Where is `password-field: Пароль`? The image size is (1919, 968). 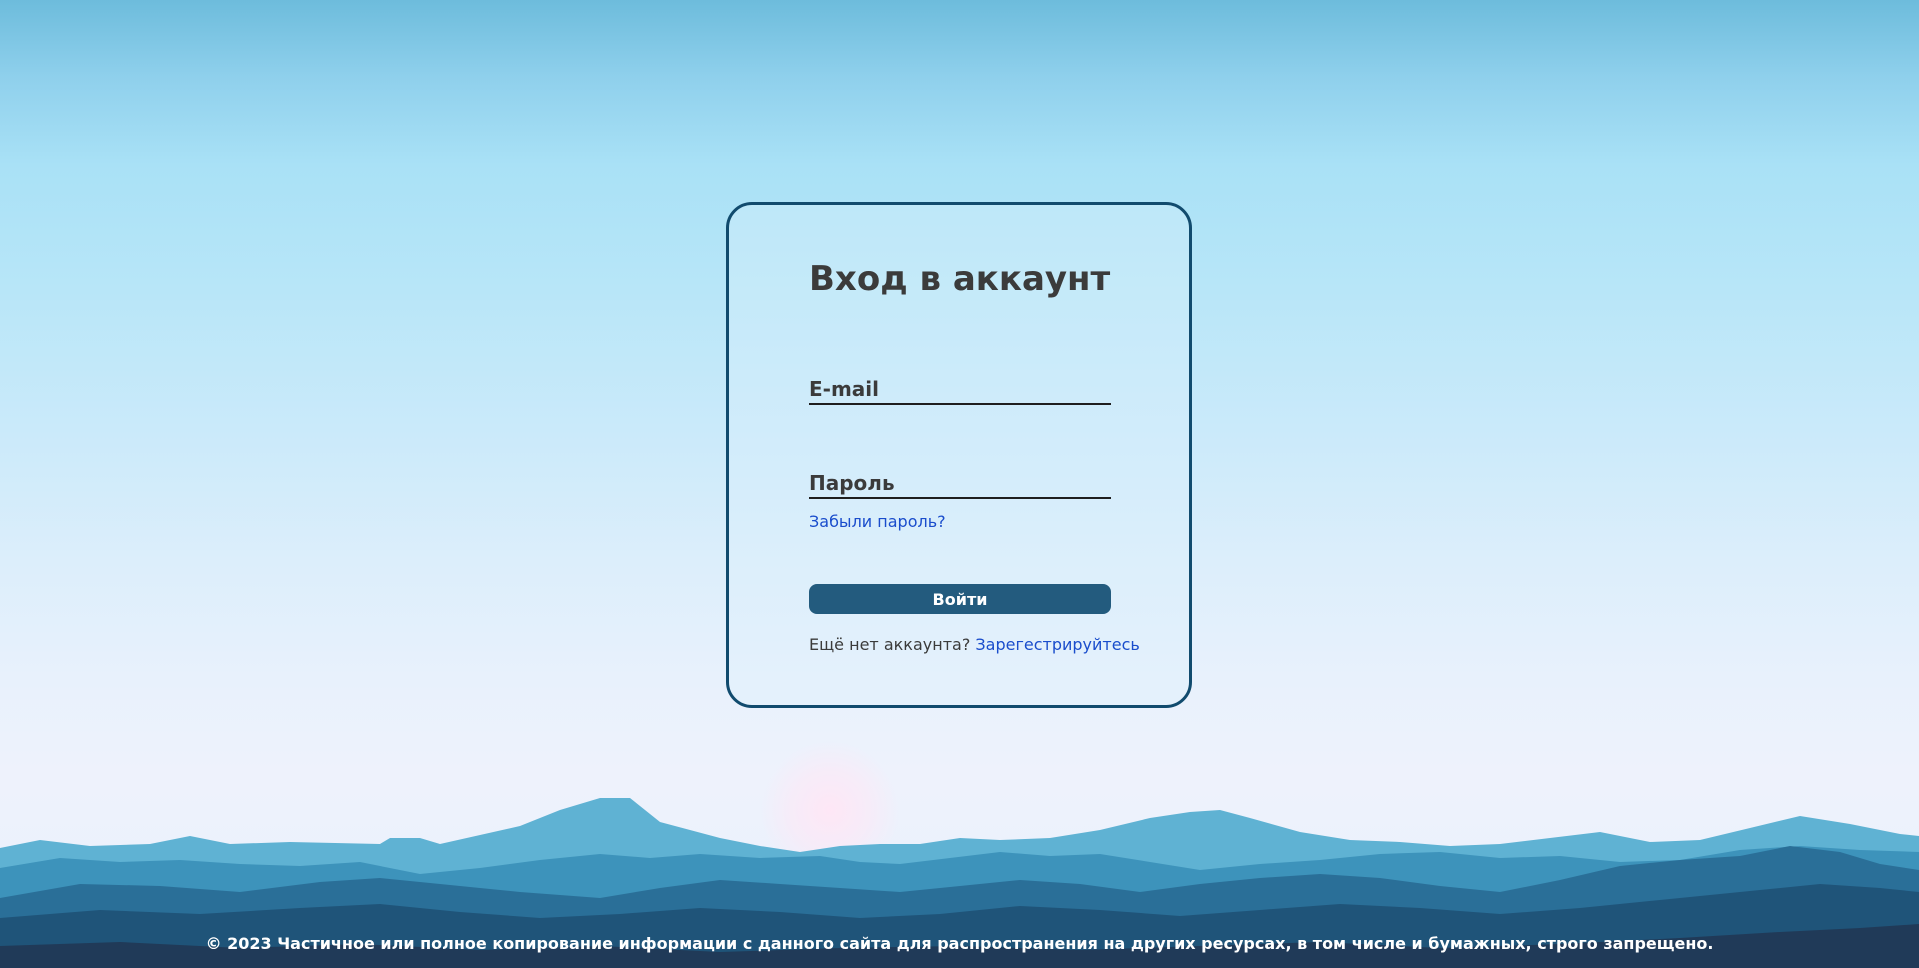 password-field: Пароль is located at coordinates (960, 483).